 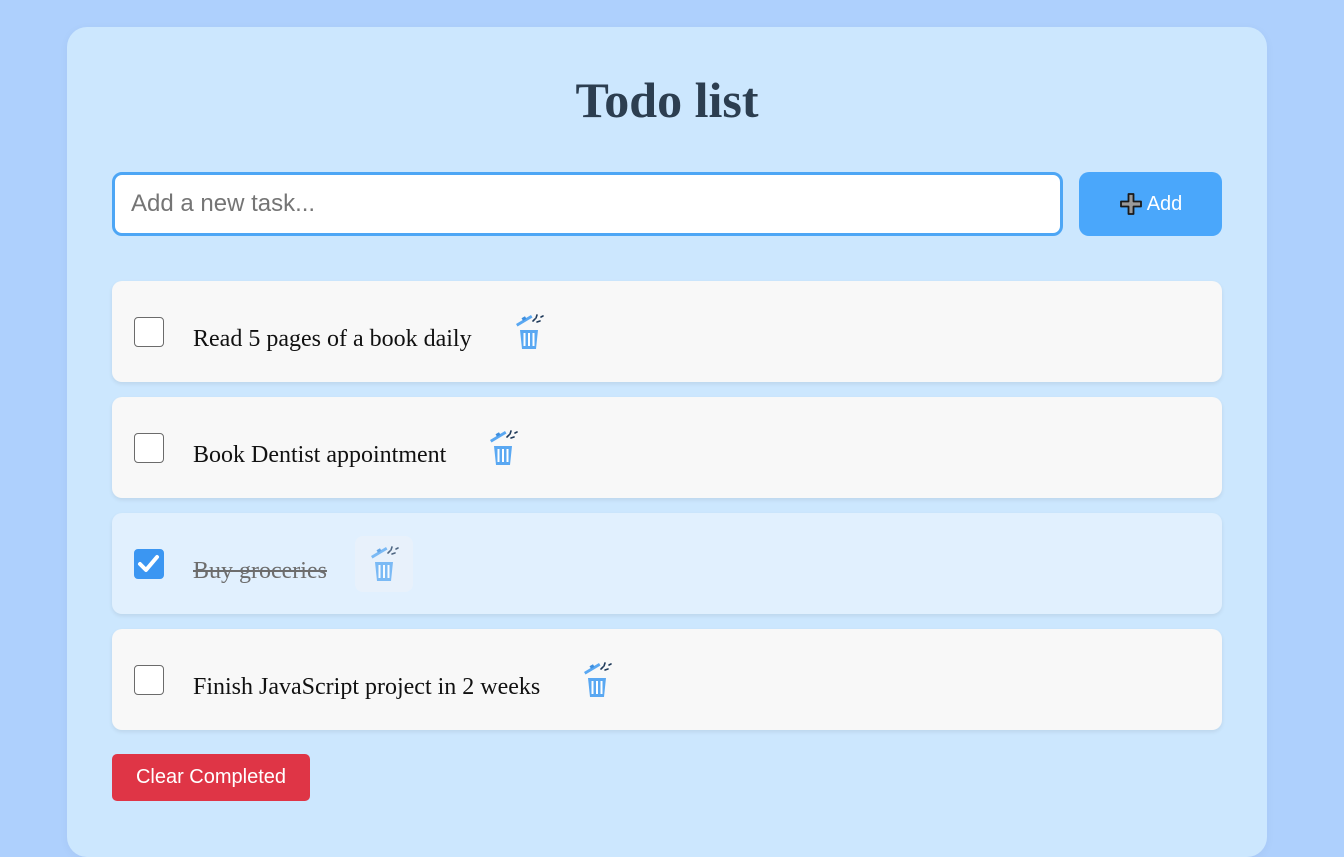 I want to click on task-text: Read 5 pages of a book daily, so click(x=332, y=339).